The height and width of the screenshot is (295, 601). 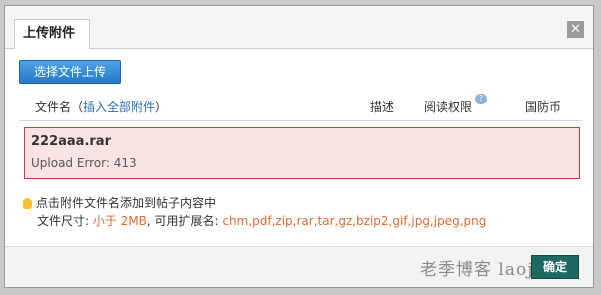 I want to click on tab-bar: 上传附件 ✕, so click(x=299, y=27).